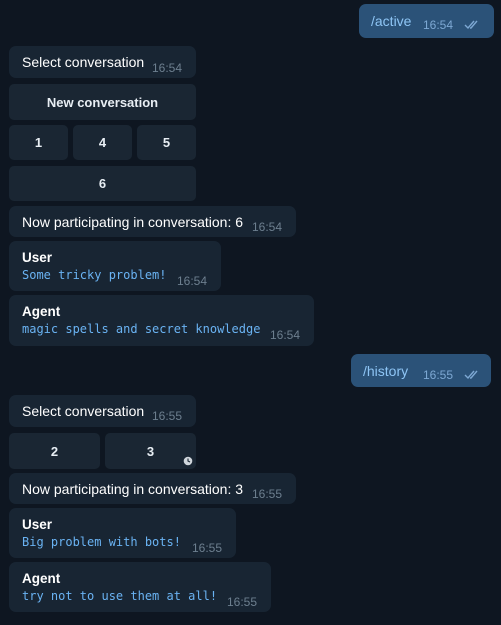 Image resolution: width=501 pixels, height=625 pixels. What do you see at coordinates (391, 21) in the screenshot?
I see `command-link-active: /active` at bounding box center [391, 21].